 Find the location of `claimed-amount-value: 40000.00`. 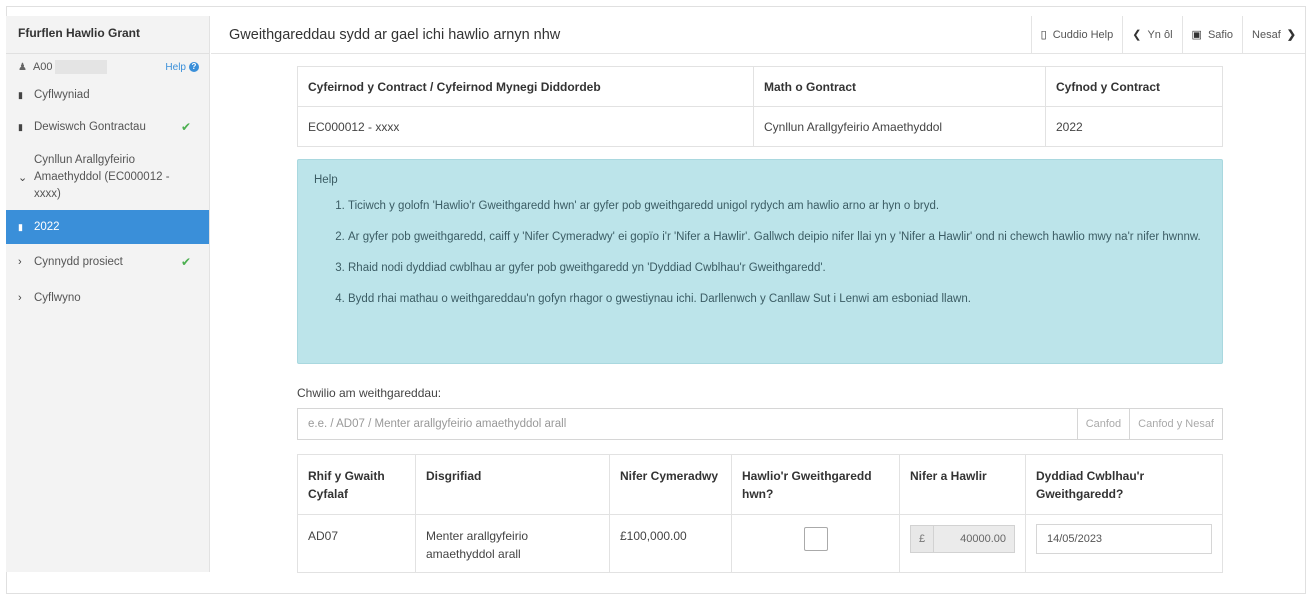

claimed-amount-value: 40000.00 is located at coordinates (974, 539).